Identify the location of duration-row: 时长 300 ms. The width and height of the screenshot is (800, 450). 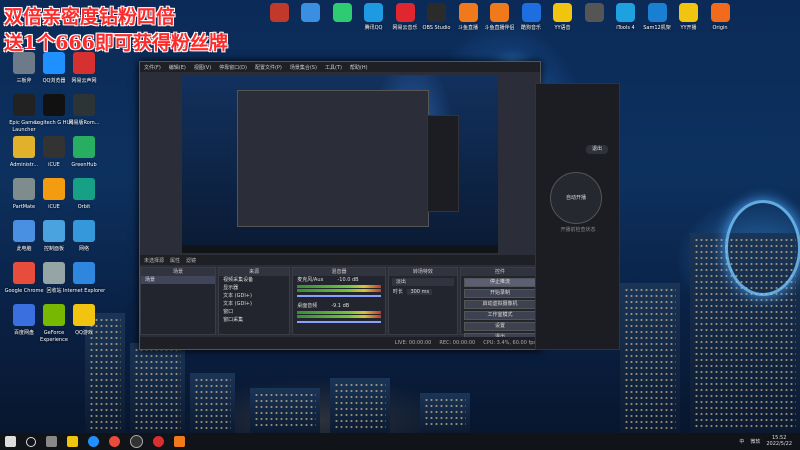
(423, 292).